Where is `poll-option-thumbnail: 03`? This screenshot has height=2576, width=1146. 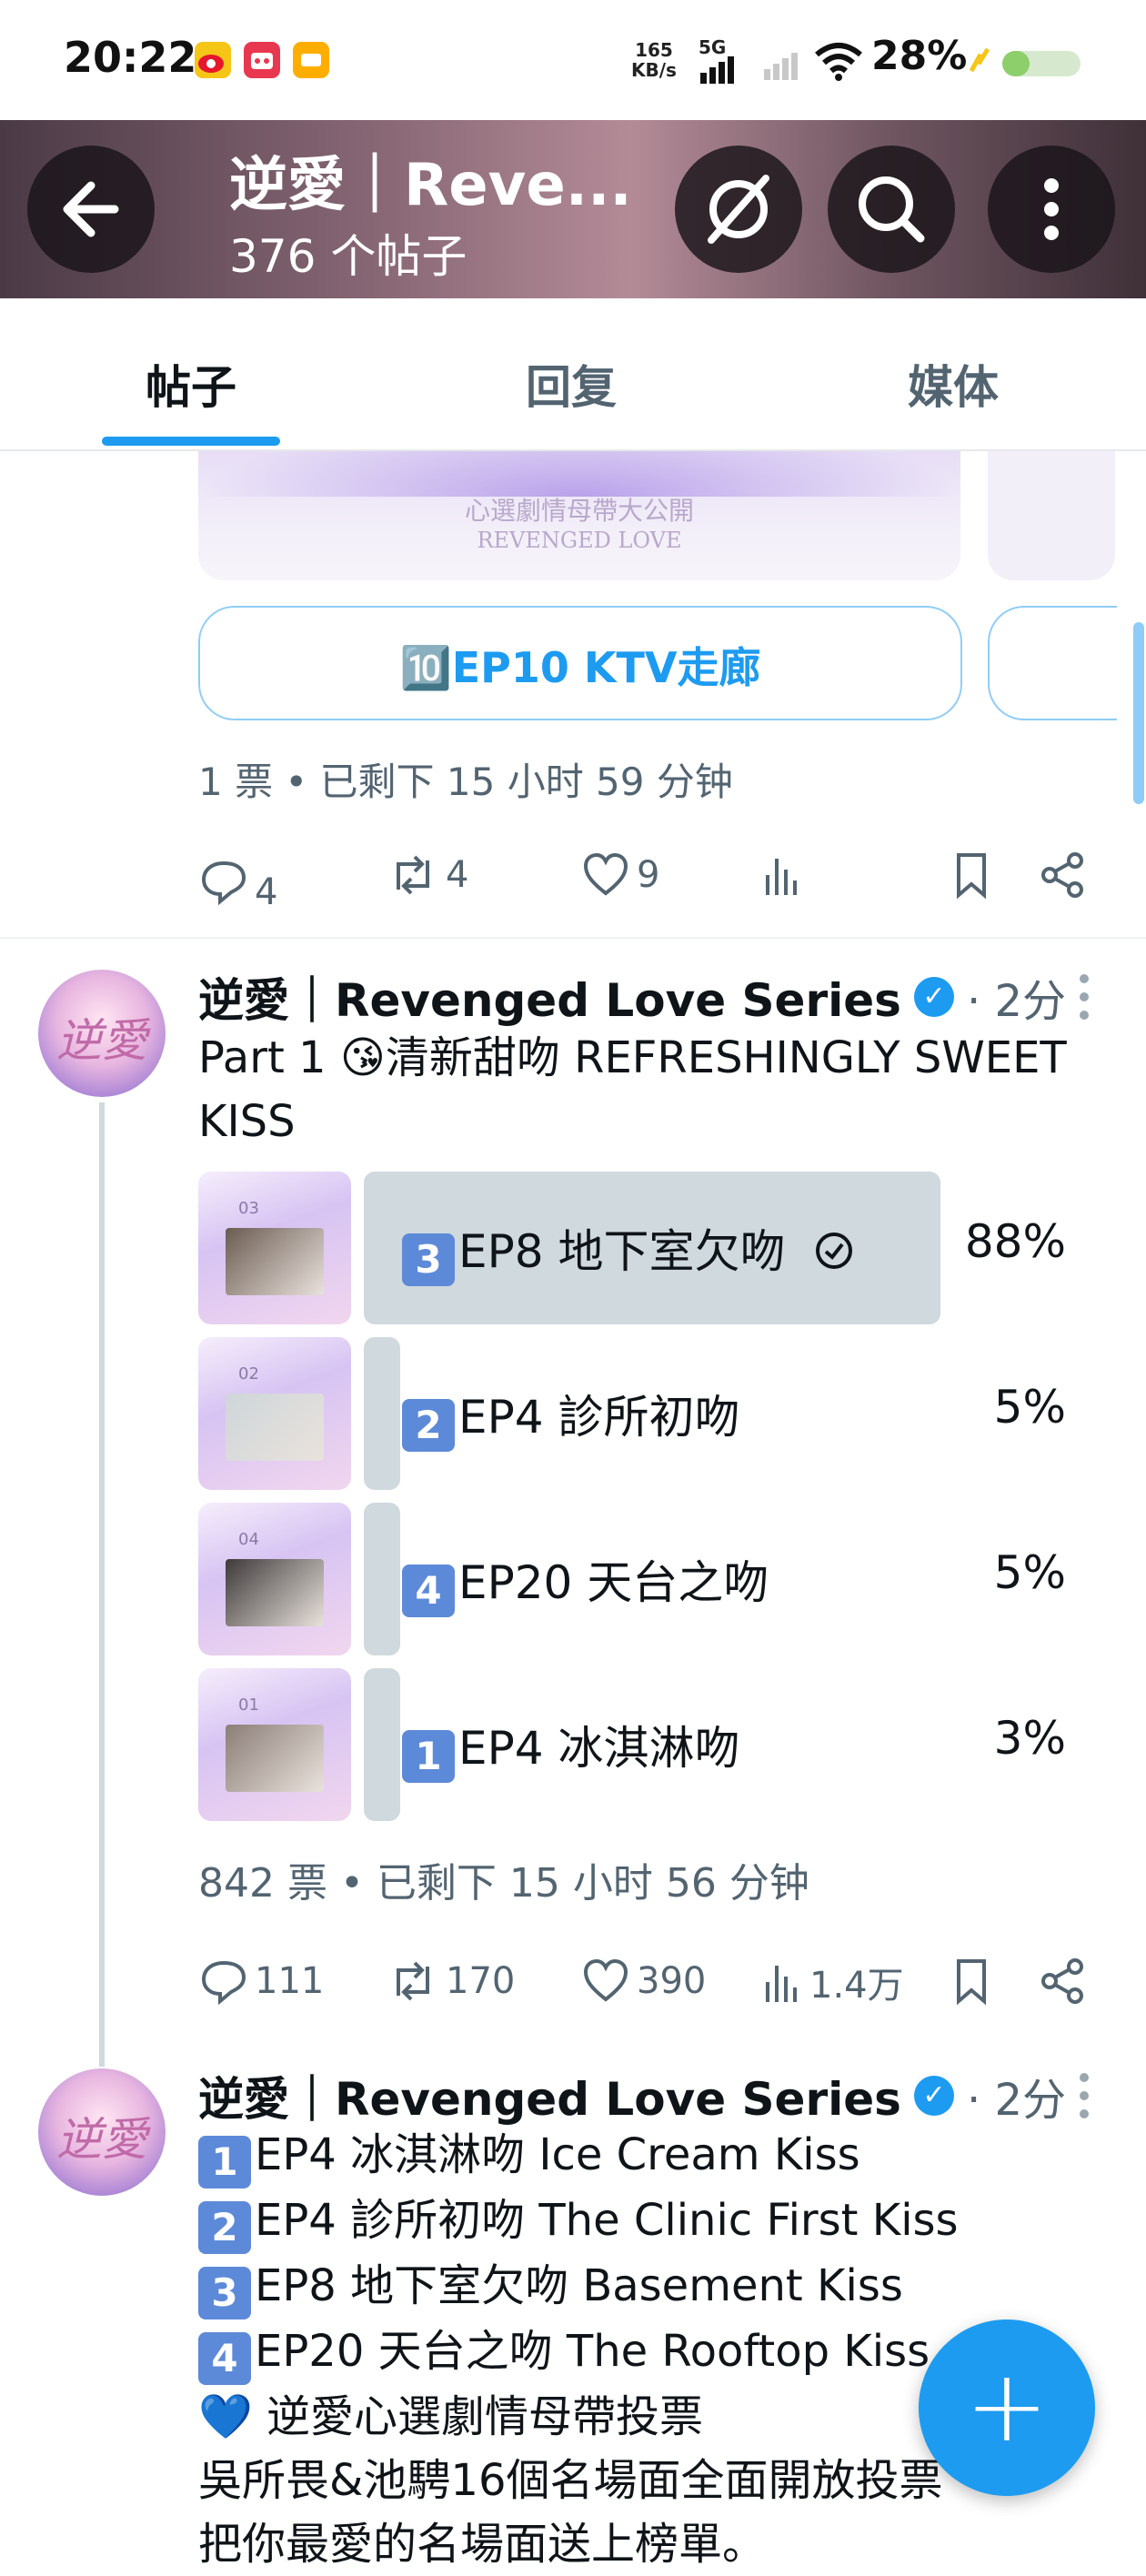
poll-option-thumbnail: 03 is located at coordinates (274, 1248).